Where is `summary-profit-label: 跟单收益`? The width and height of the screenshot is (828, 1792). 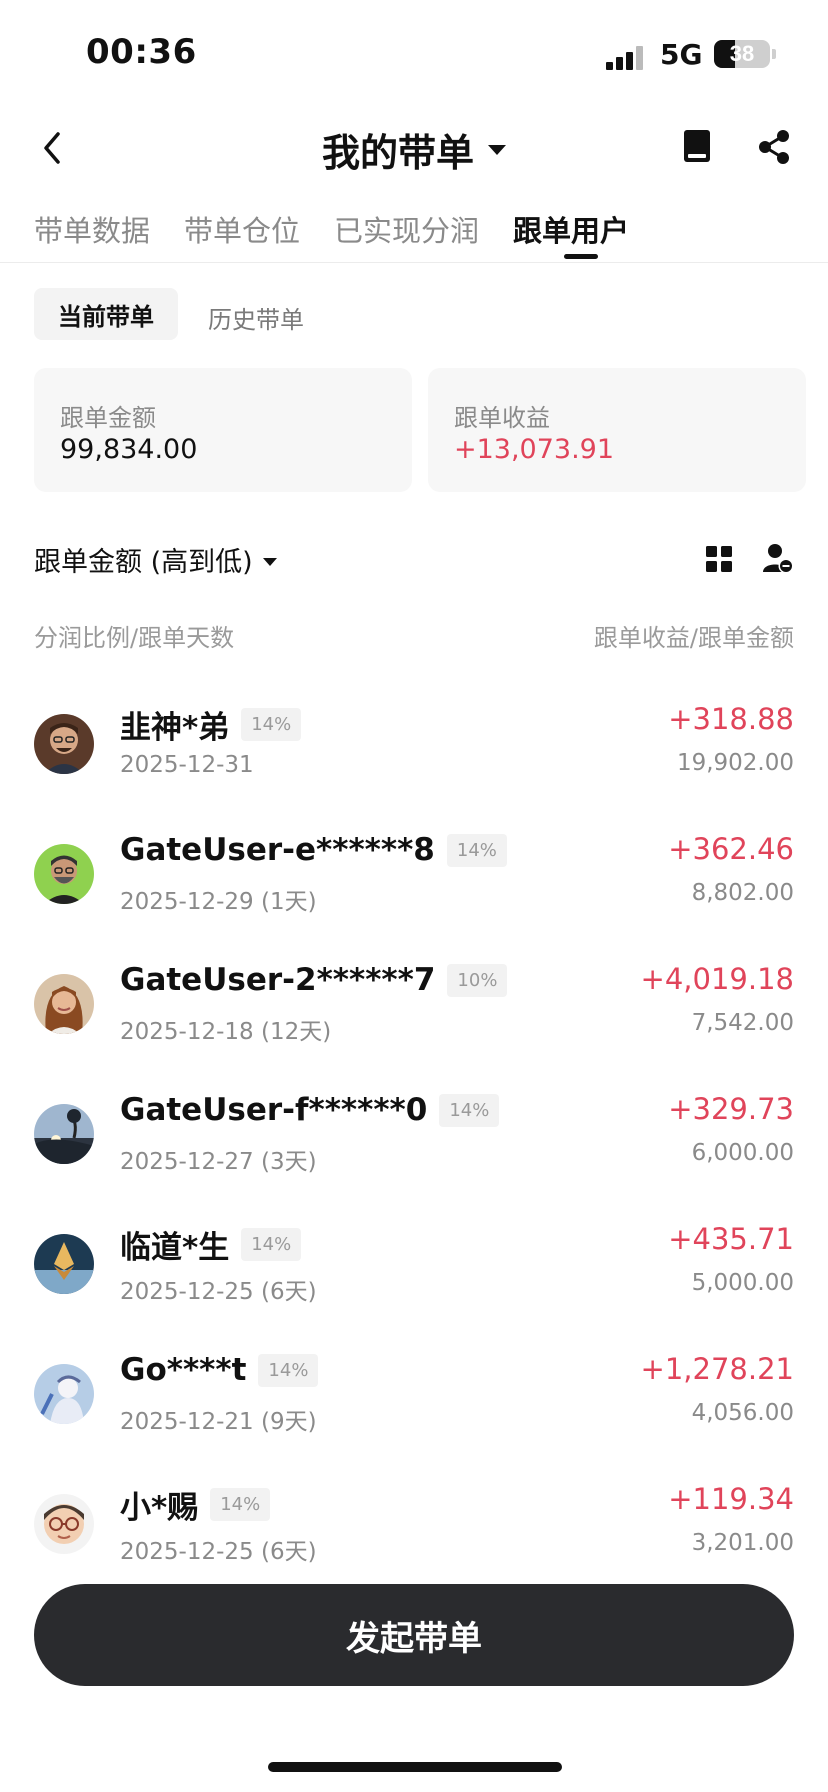 summary-profit-label: 跟单收益 is located at coordinates (502, 418).